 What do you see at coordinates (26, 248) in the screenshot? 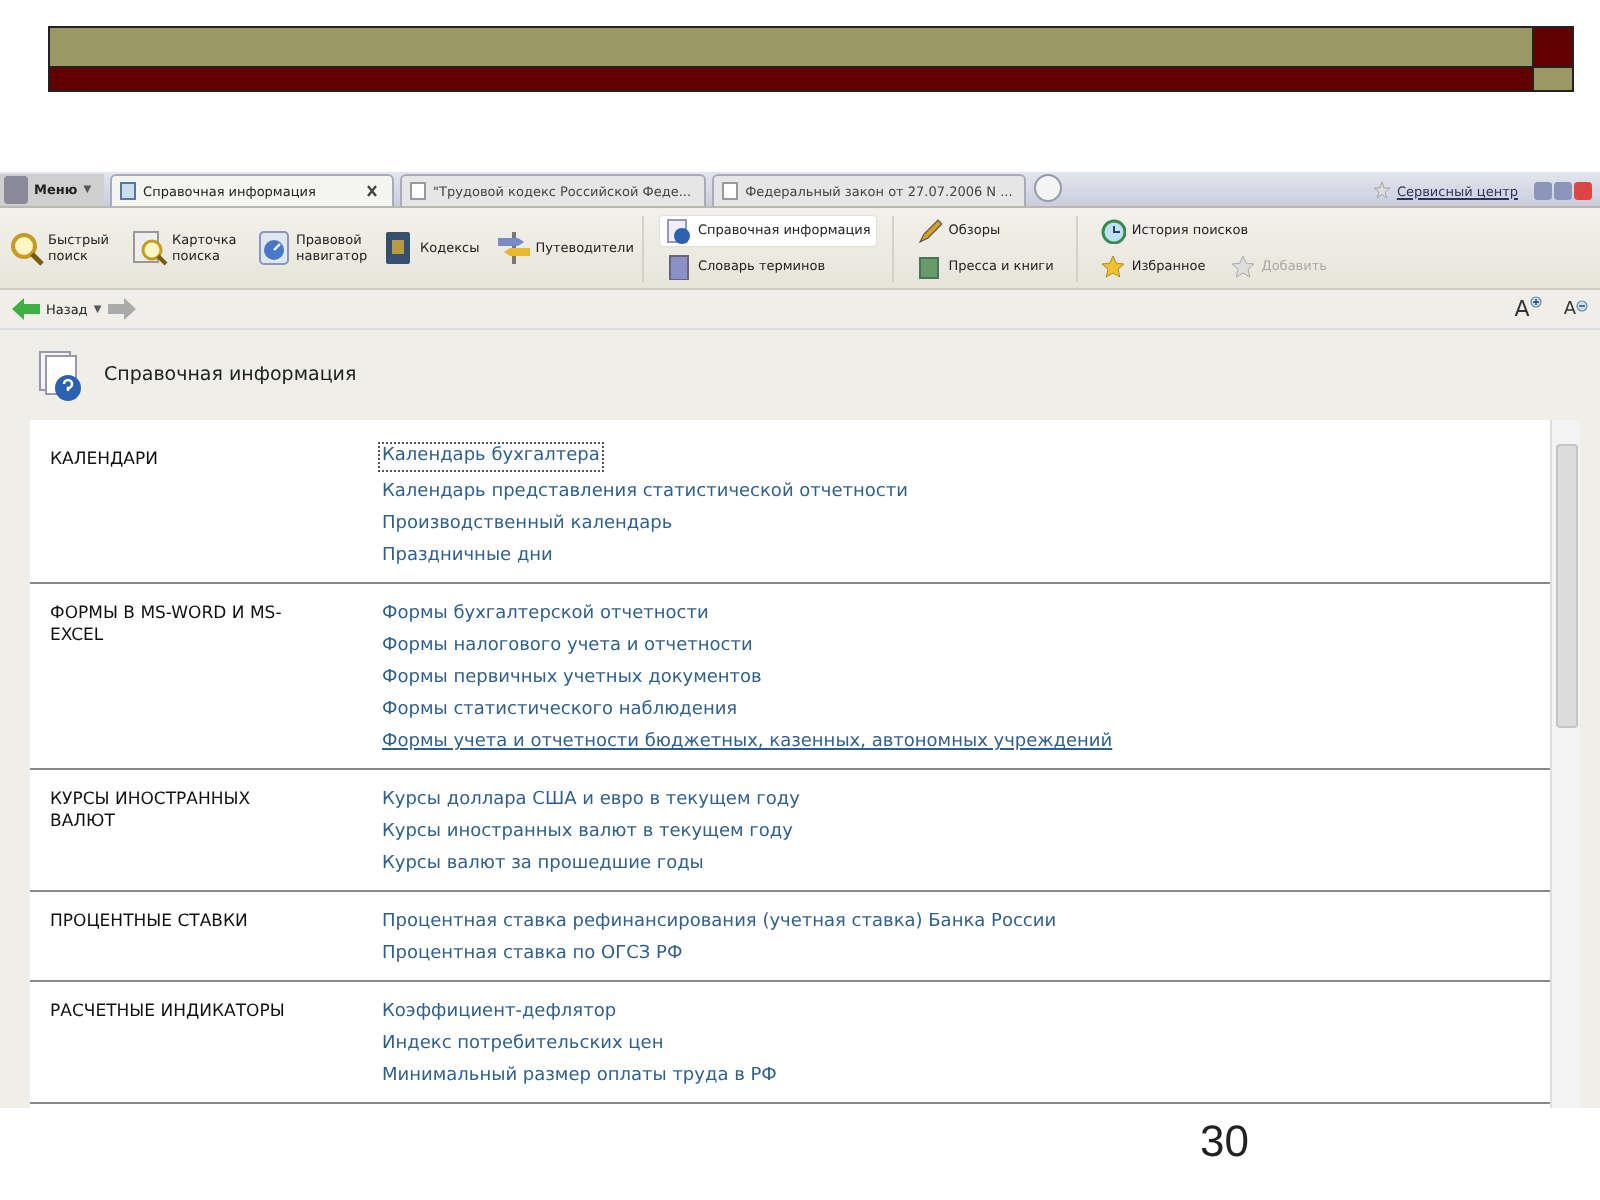
I see `magnifier-icon` at bounding box center [26, 248].